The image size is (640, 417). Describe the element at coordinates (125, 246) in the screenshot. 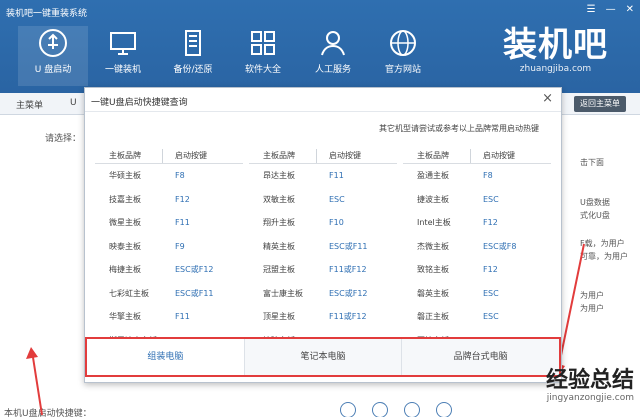

I see `board-brand: 映泰主板` at that location.